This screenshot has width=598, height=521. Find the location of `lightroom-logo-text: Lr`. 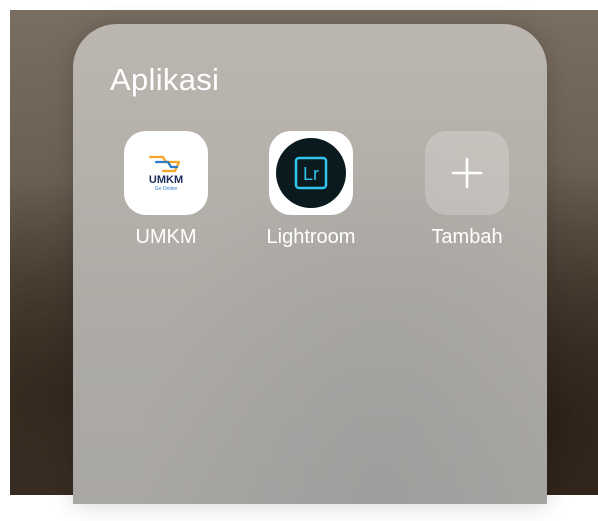

lightroom-logo-text: Lr is located at coordinates (311, 174).